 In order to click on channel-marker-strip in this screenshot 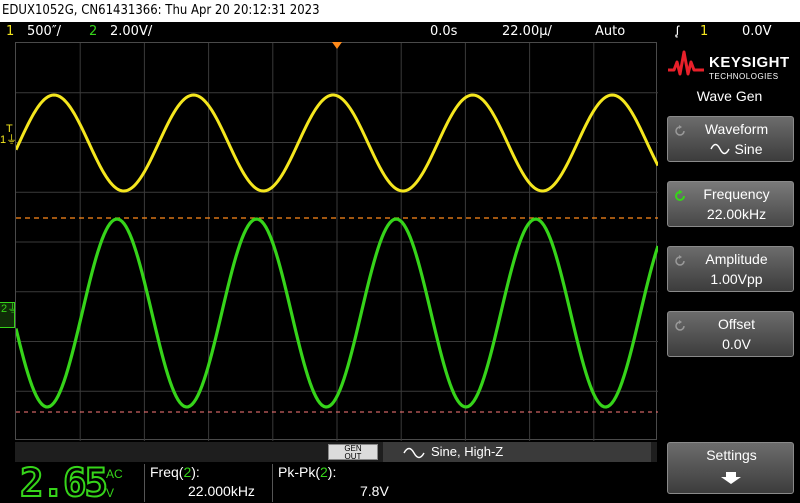, I will do `click(7, 241)`.